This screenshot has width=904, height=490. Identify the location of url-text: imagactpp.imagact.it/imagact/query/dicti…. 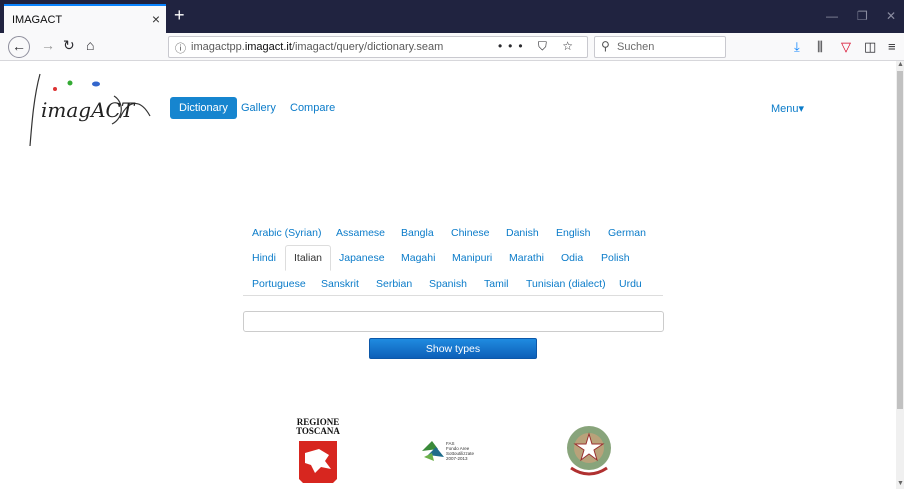
(317, 47).